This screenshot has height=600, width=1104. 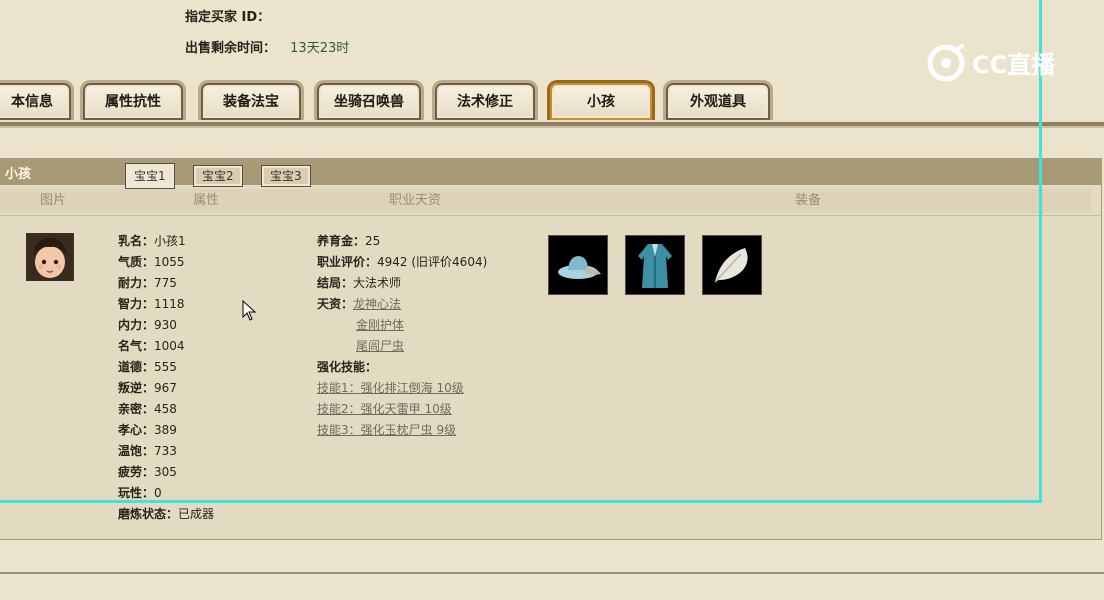 I want to click on skill-link: 技能3：强化玉枕尸虫 9级, so click(x=386, y=430).